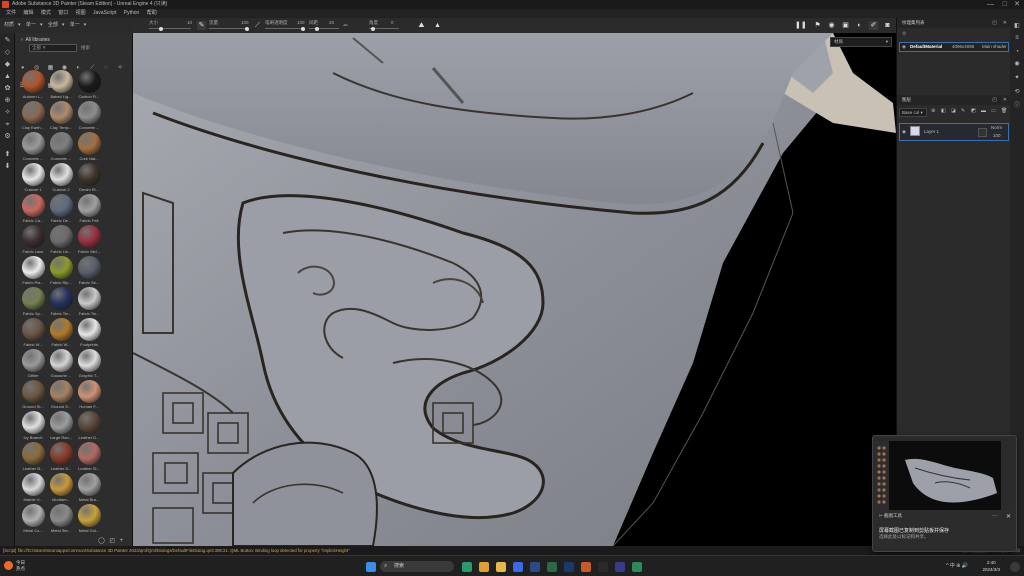 This screenshot has height=576, width=1024. Describe the element at coordinates (957, 565) in the screenshot. I see `system-tray: ^ 中 ⊕ 🔊` at that location.